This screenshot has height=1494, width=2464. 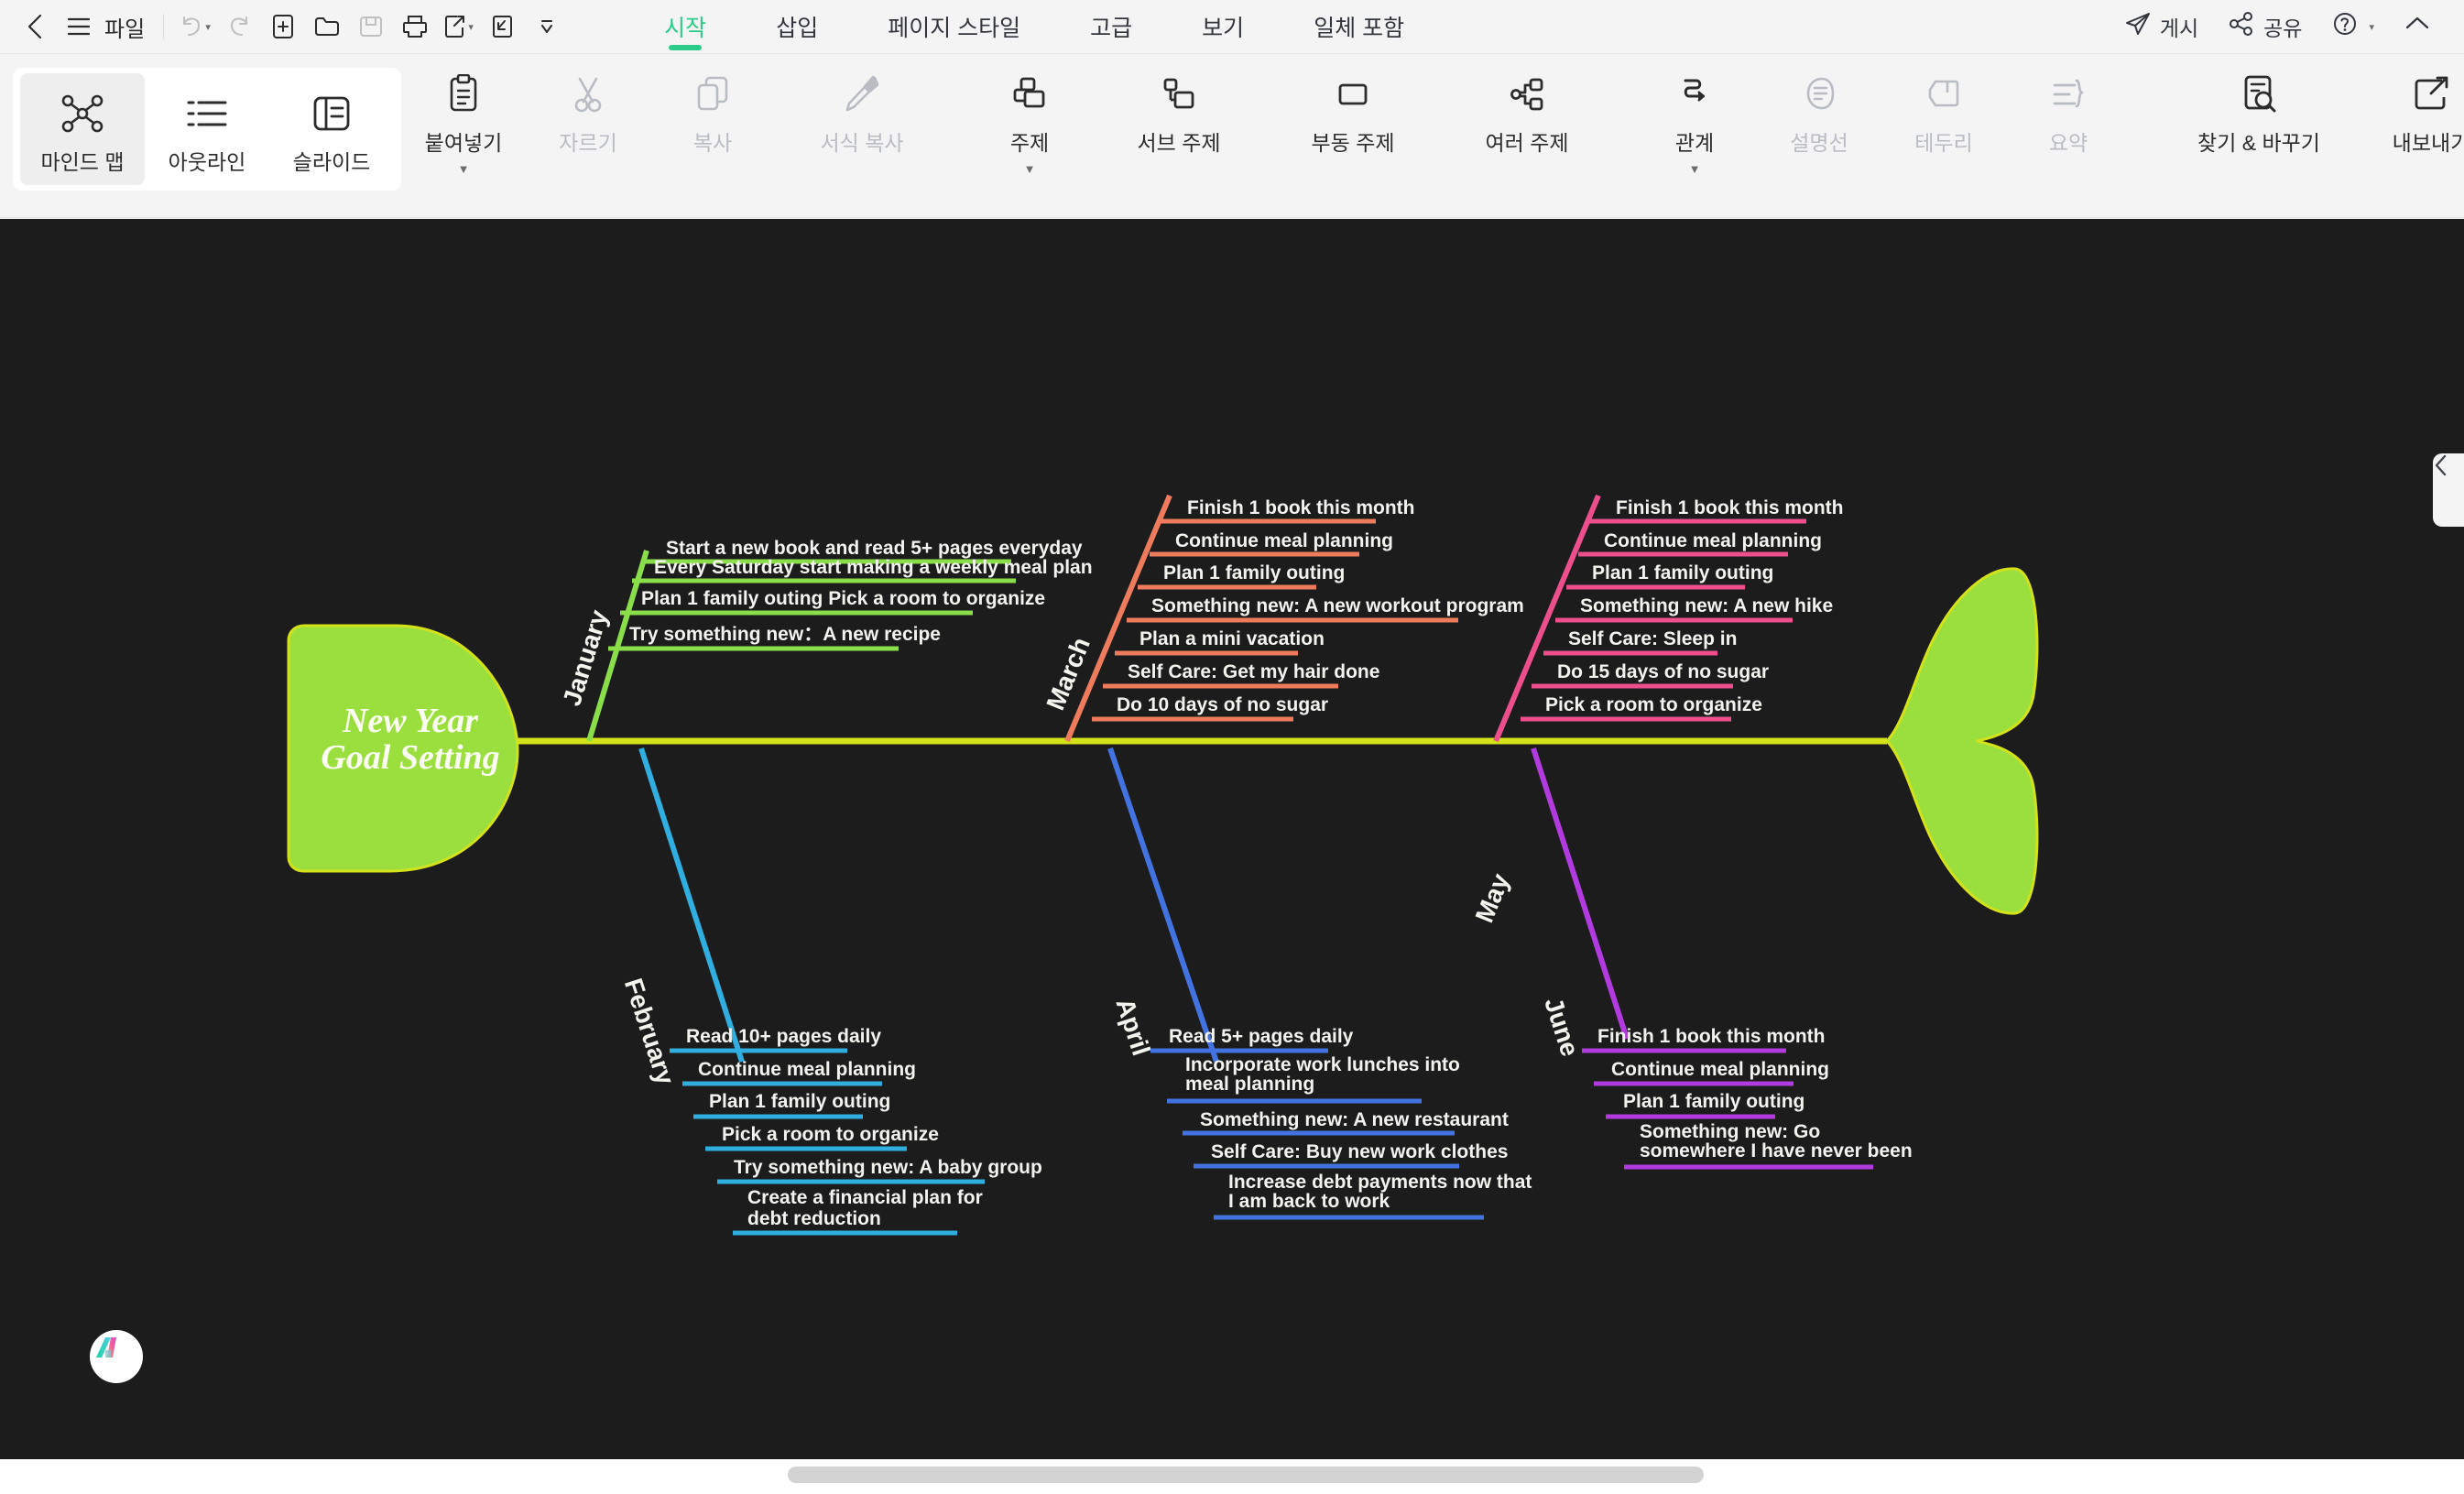 What do you see at coordinates (1527, 143) in the screenshot?
I see `multi-topic-label: 여러 주제` at bounding box center [1527, 143].